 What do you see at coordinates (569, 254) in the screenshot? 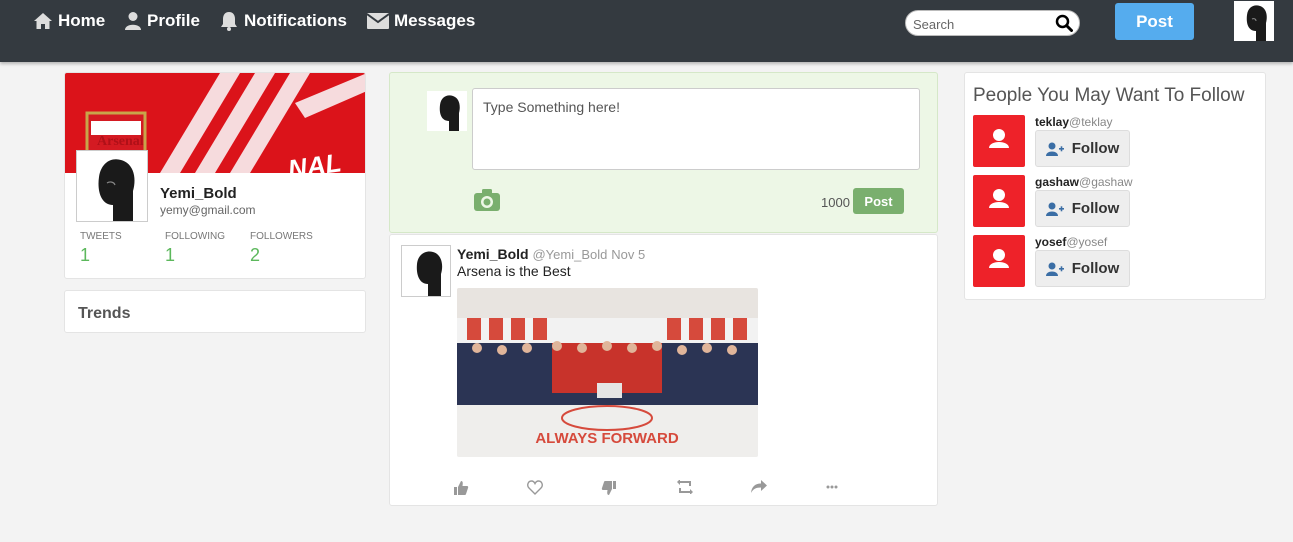
I see `tweet-author-handle: @Yemi_Bold` at bounding box center [569, 254].